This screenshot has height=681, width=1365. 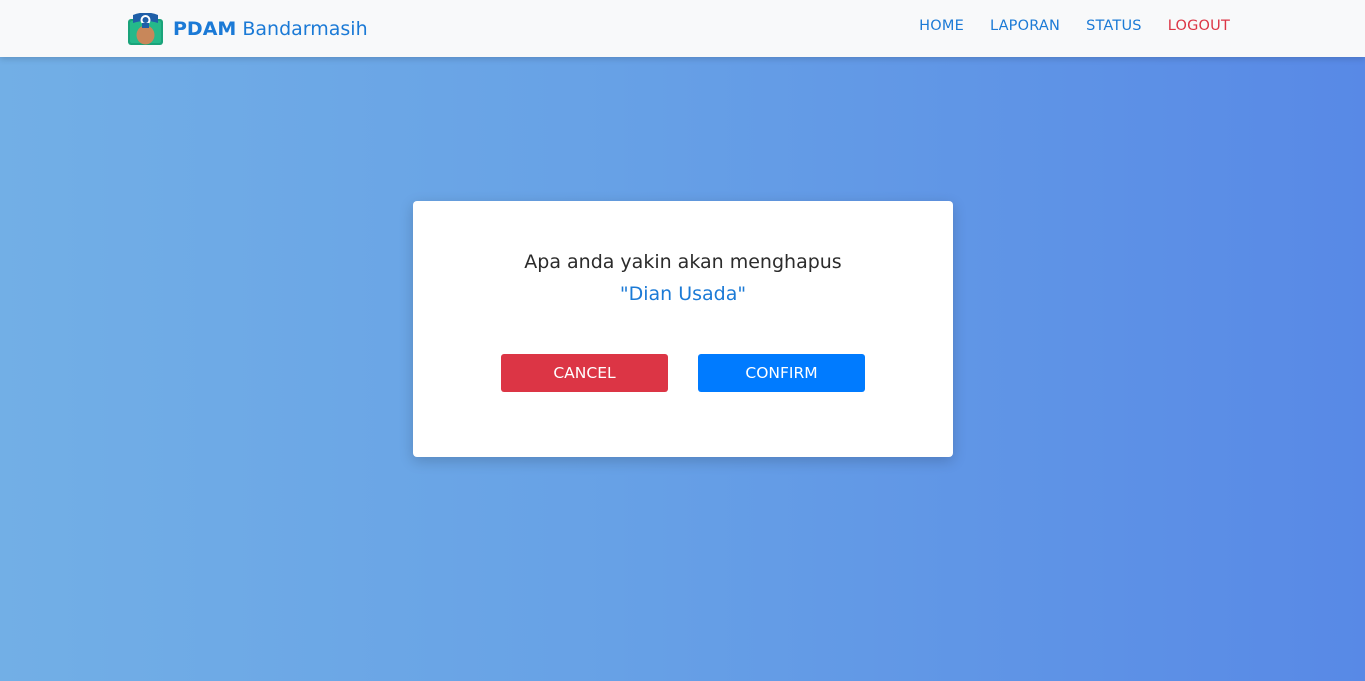 What do you see at coordinates (1025, 26) in the screenshot?
I see `nav-laporan: LAPORAN` at bounding box center [1025, 26].